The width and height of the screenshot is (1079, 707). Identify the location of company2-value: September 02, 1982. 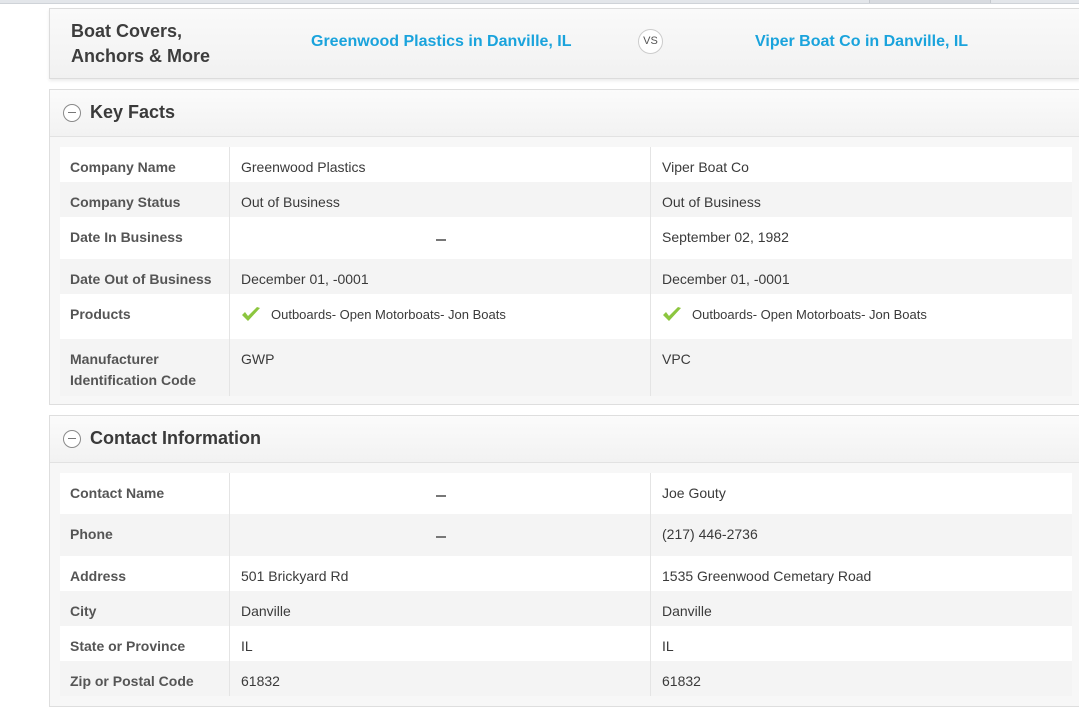
(861, 238).